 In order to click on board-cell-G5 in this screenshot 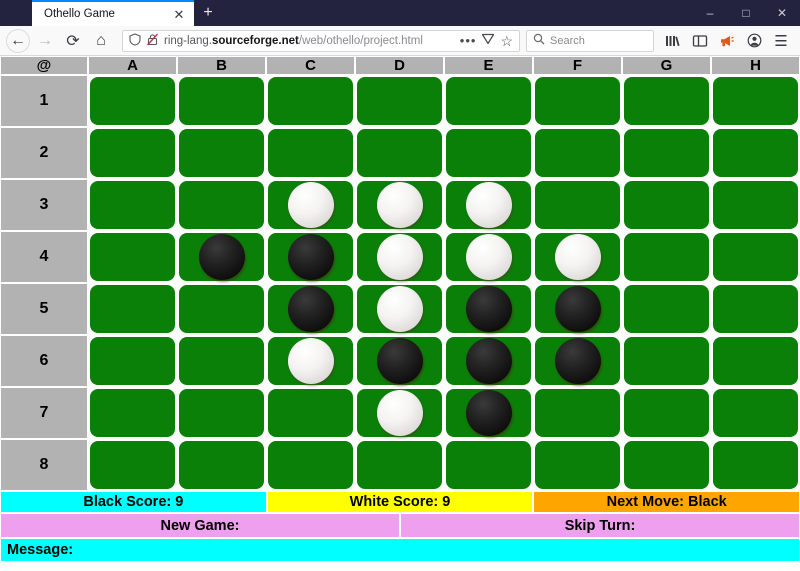, I will do `click(666, 309)`.